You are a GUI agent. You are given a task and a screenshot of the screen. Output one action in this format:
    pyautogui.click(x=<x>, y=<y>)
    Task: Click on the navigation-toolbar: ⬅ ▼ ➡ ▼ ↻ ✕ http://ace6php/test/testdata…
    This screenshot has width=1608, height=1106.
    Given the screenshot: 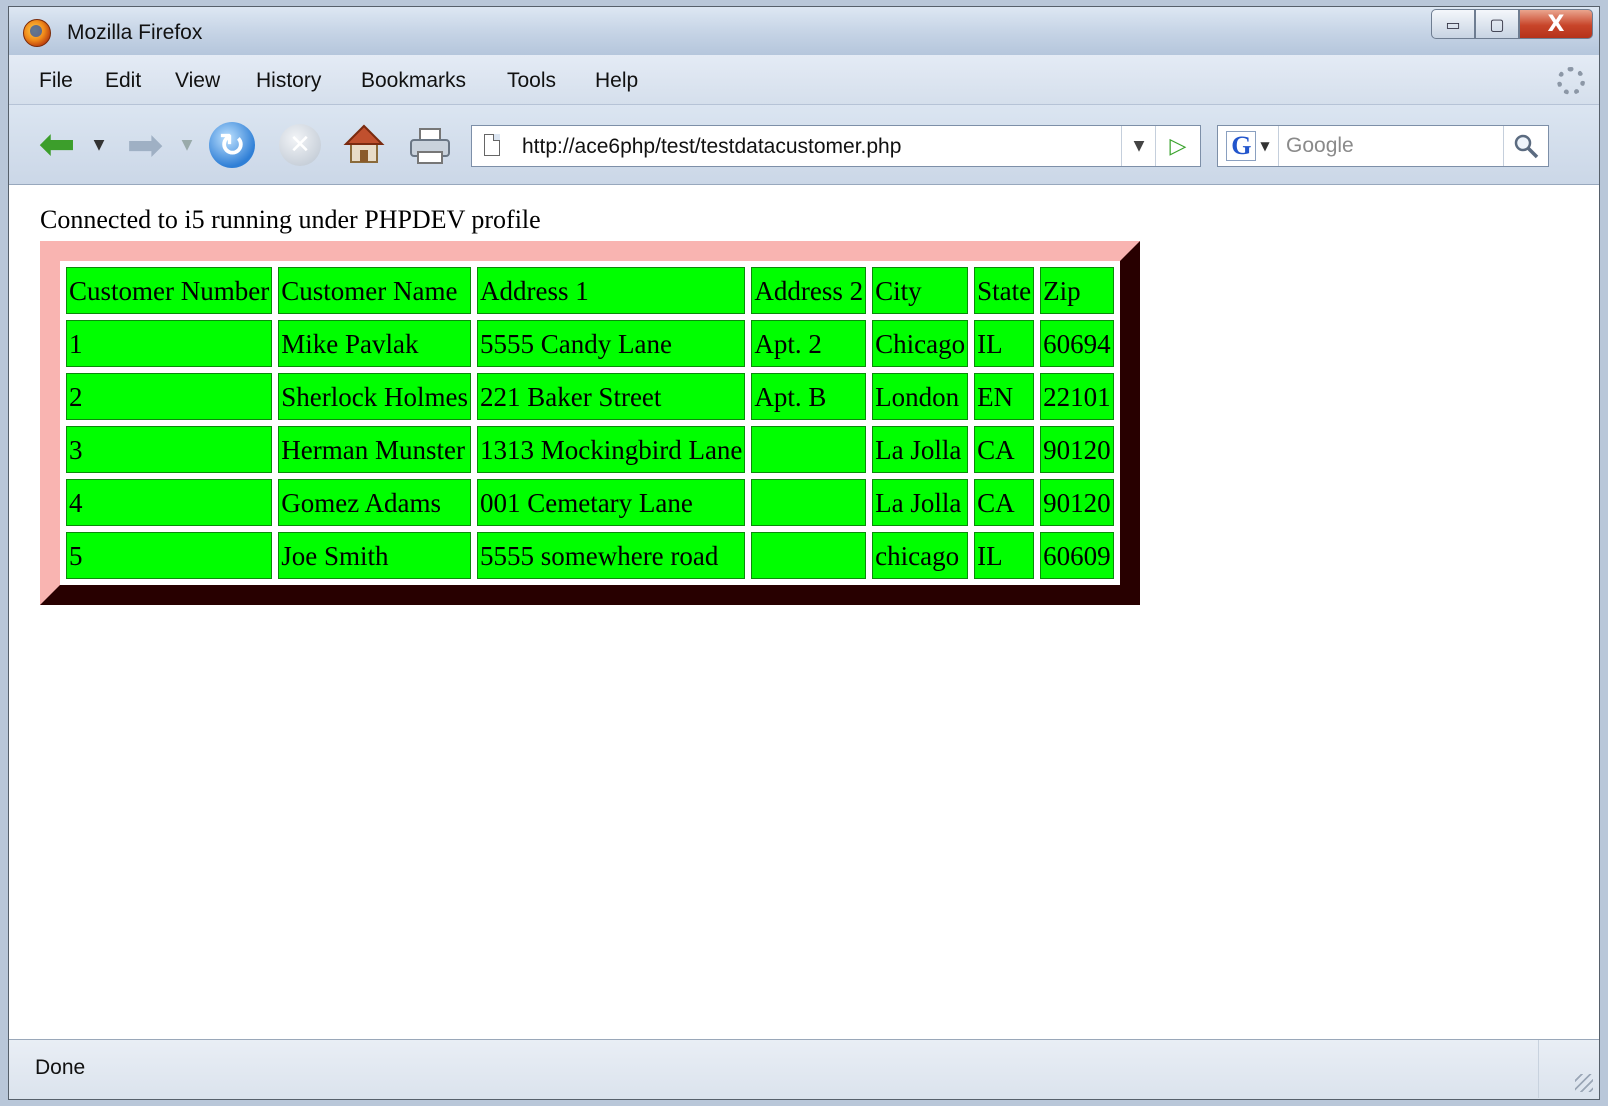 What is the action you would take?
    pyautogui.click(x=804, y=145)
    